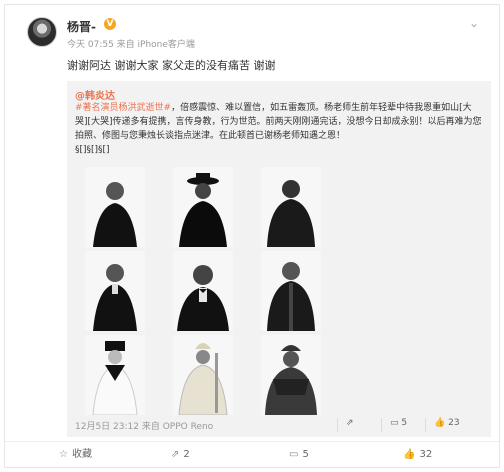  What do you see at coordinates (315, 108) in the screenshot?
I see `repost-body-1: ，倍感震惊、难以置信，如五雷轰顶。杨老师生前年轻辈中待我恩重如山` at bounding box center [315, 108].